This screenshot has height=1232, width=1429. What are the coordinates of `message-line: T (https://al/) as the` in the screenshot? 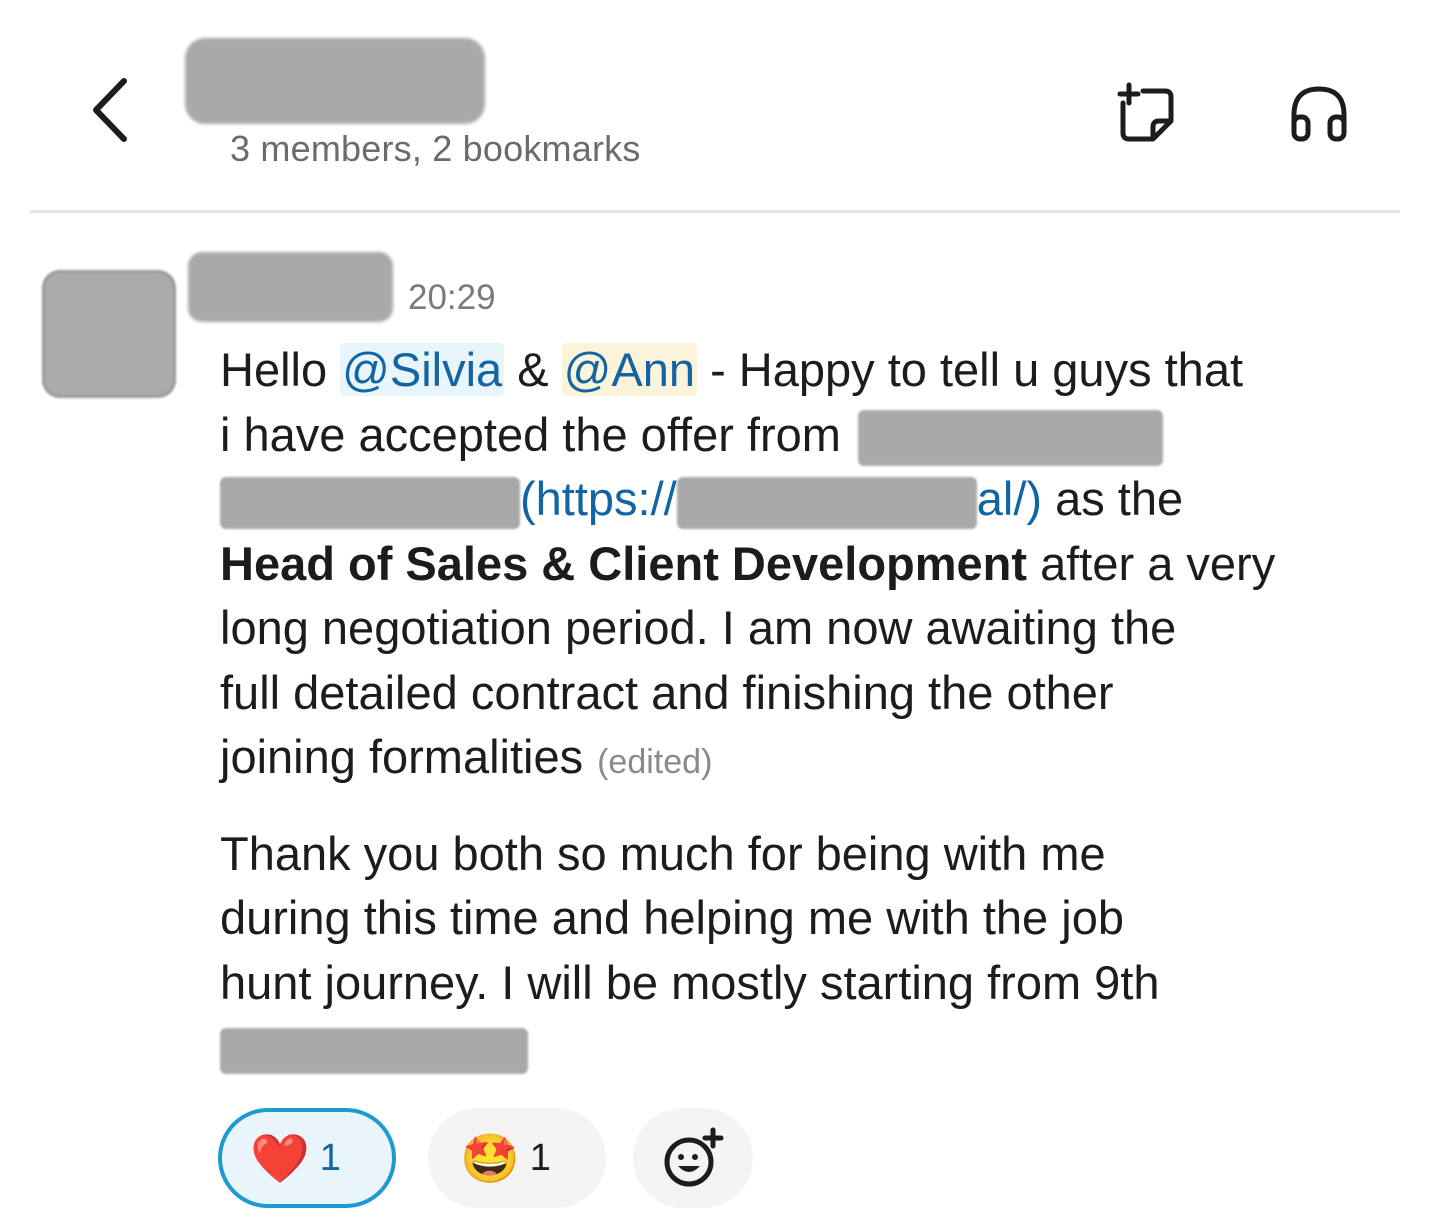 It's located at (805, 499).